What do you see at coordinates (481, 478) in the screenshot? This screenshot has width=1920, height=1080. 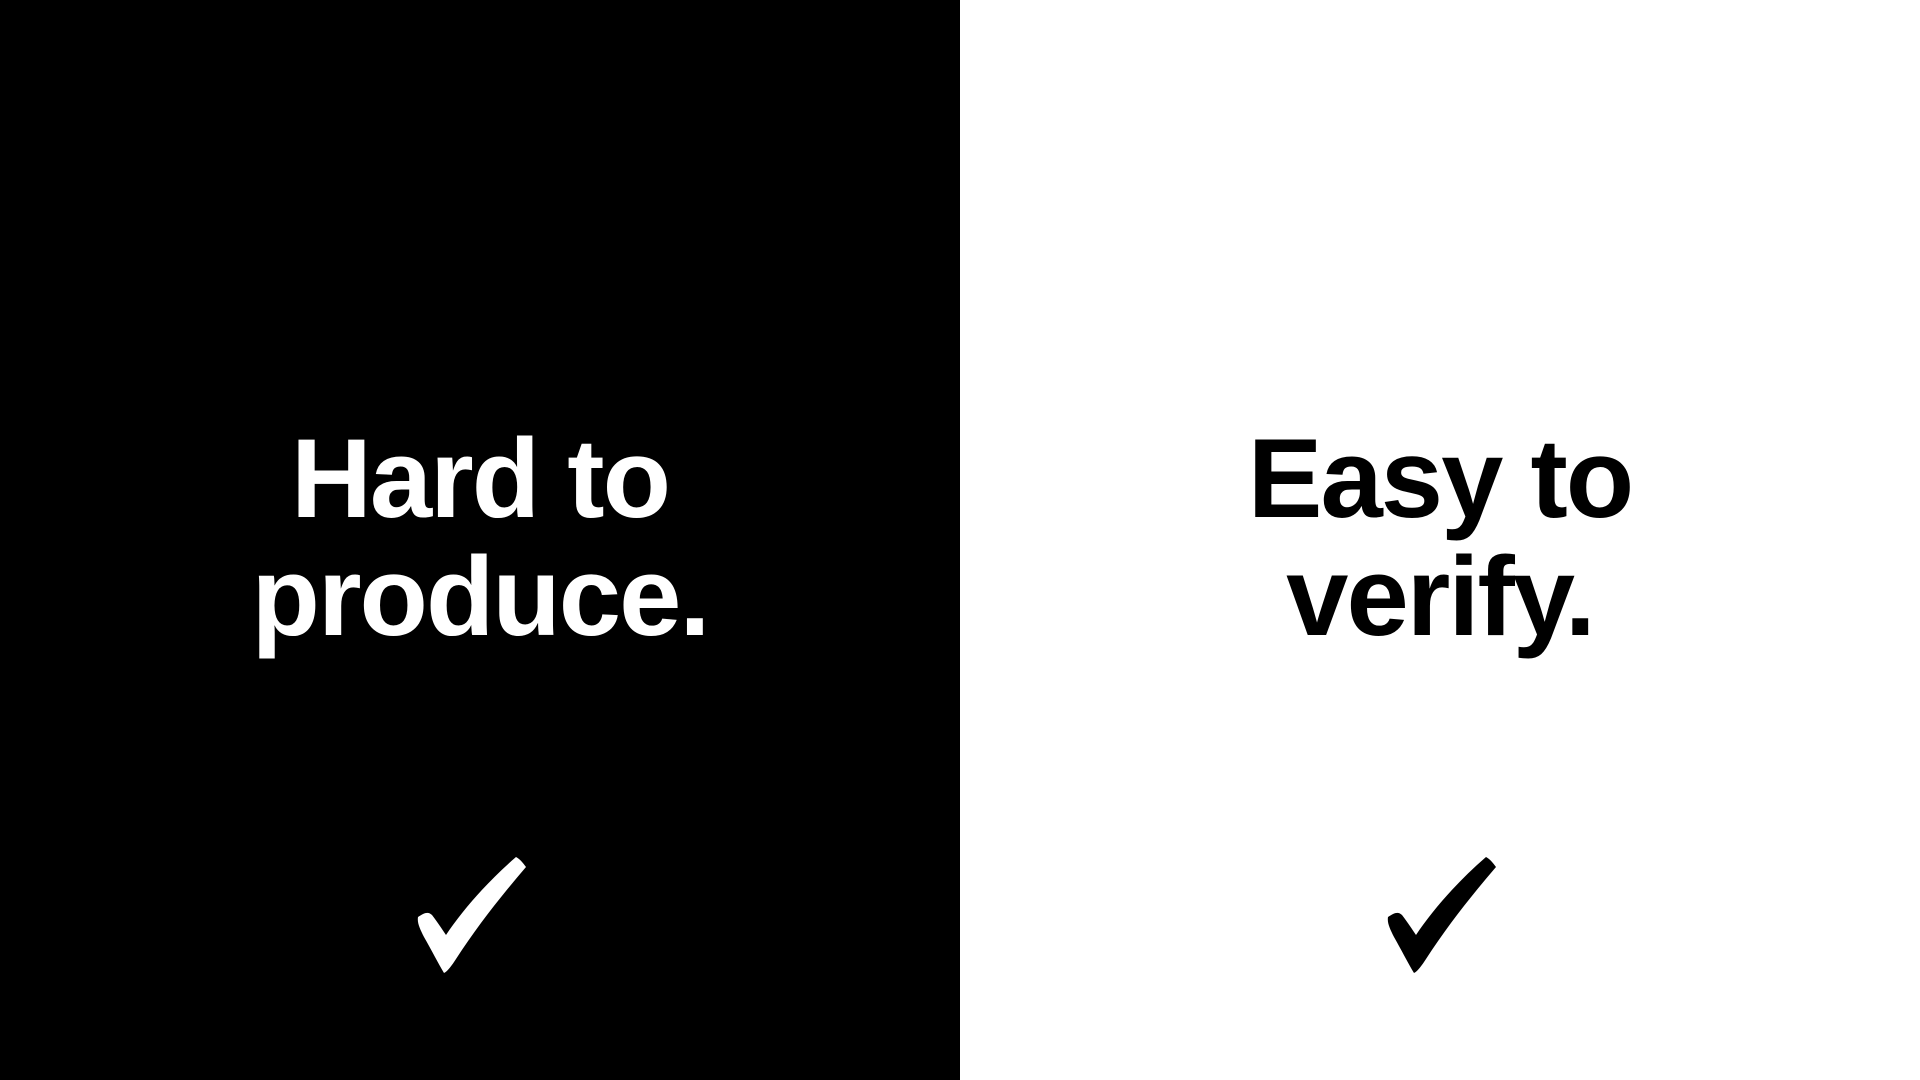 I see `left-headline-line-1: Hard to` at bounding box center [481, 478].